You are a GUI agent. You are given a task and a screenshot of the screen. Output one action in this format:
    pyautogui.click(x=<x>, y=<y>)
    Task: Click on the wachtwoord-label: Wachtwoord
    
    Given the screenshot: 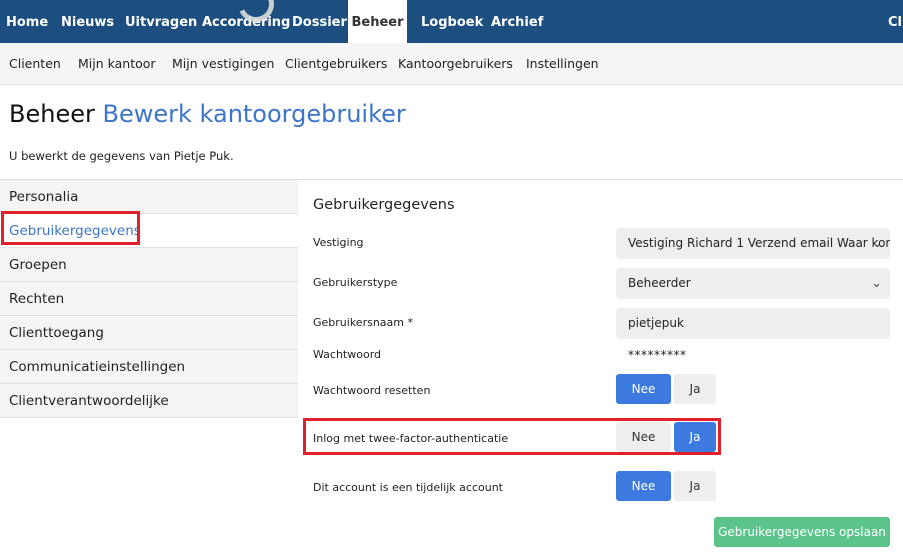 What is the action you would take?
    pyautogui.click(x=347, y=354)
    